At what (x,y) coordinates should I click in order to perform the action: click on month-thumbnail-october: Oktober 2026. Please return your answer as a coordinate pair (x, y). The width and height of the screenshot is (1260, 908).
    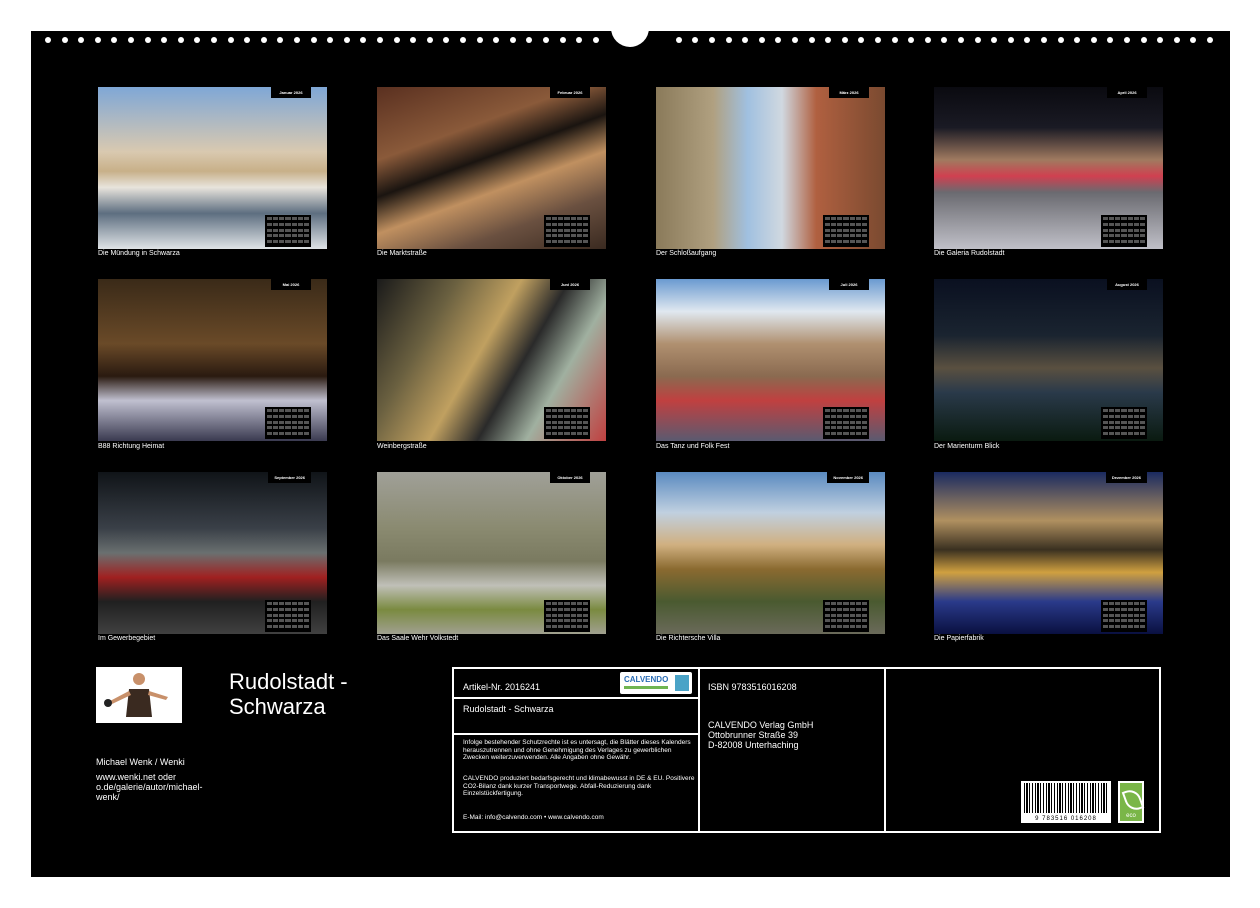
    Looking at the image, I should click on (491, 553).